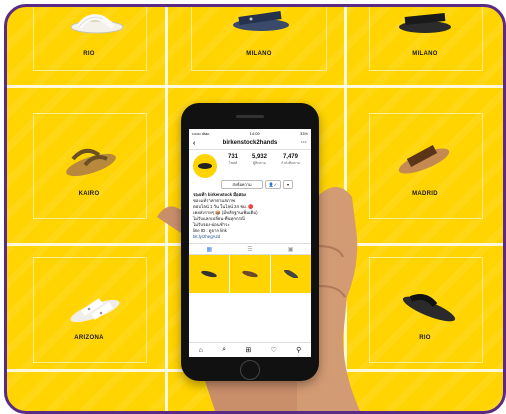 This screenshot has width=506, height=414. I want to click on add-post-icon: ⊞, so click(248, 350).